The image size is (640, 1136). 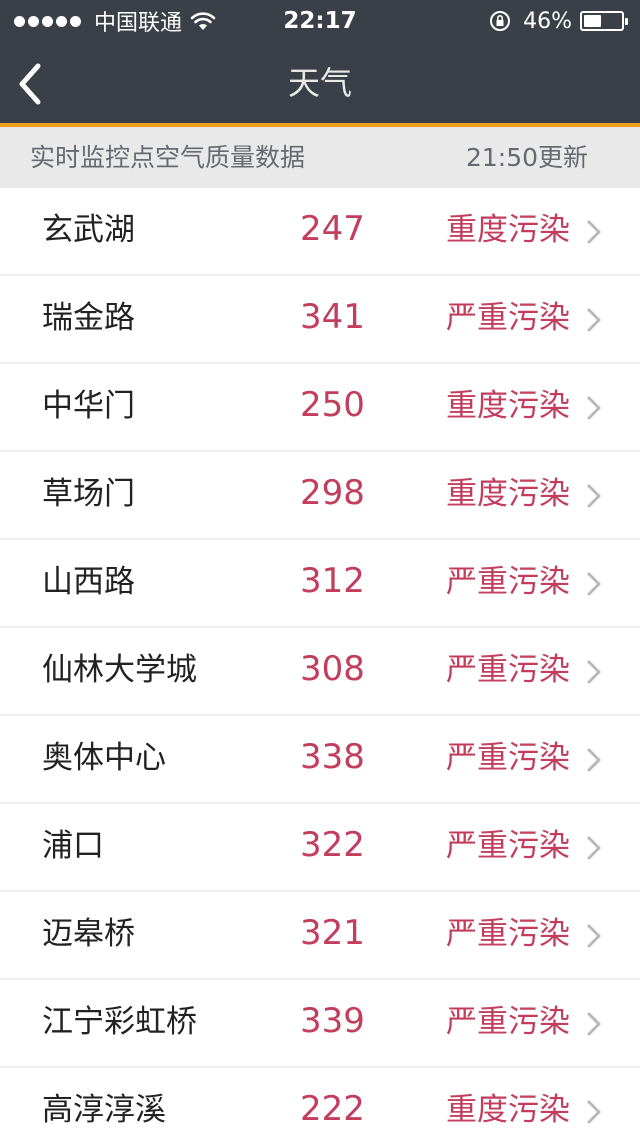 What do you see at coordinates (88, 934) in the screenshot?
I see `station-name: 迈皋桥` at bounding box center [88, 934].